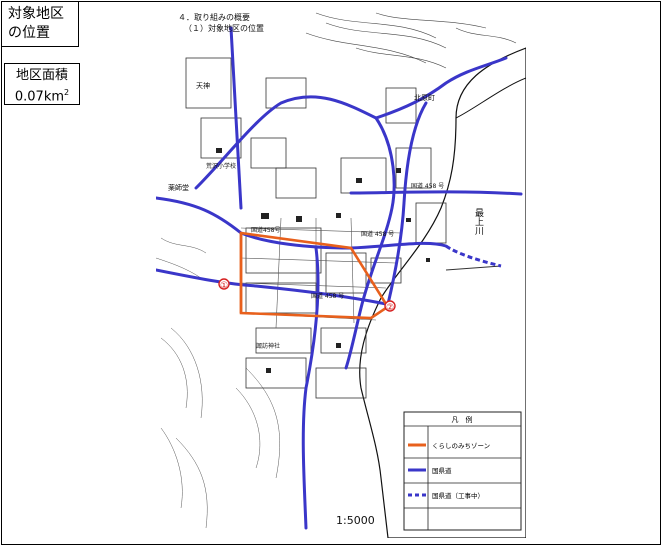 Image resolution: width=664 pixels, height=548 pixels. What do you see at coordinates (40, 24) in the screenshot?
I see `location-label-box: 対象地区 の位置` at bounding box center [40, 24].